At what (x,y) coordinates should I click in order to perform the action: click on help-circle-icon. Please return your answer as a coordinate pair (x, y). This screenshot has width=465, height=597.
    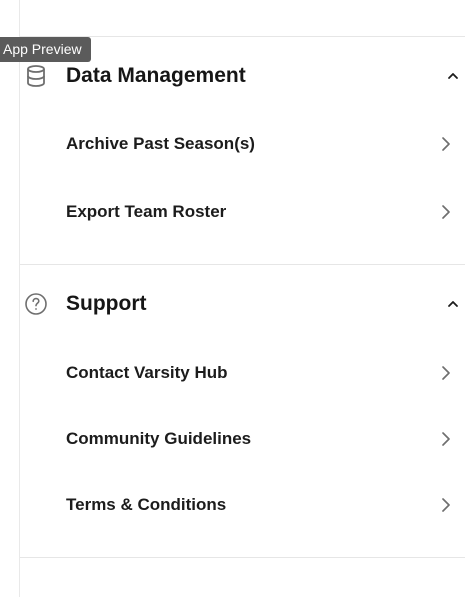
    Looking at the image, I should click on (36, 304).